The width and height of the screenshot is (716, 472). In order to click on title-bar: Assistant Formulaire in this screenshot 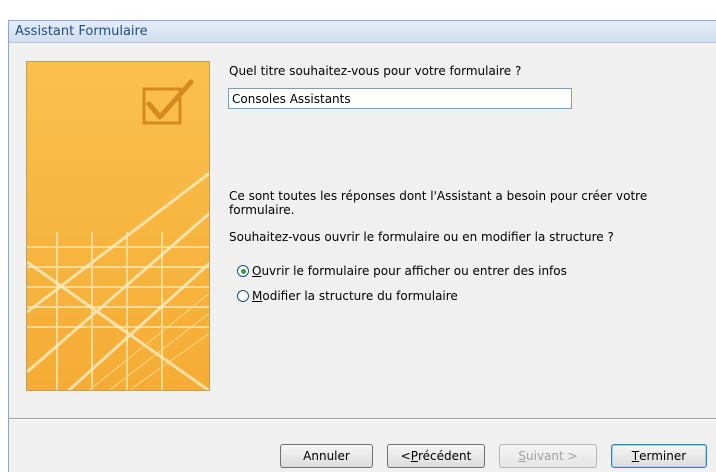, I will do `click(362, 32)`.